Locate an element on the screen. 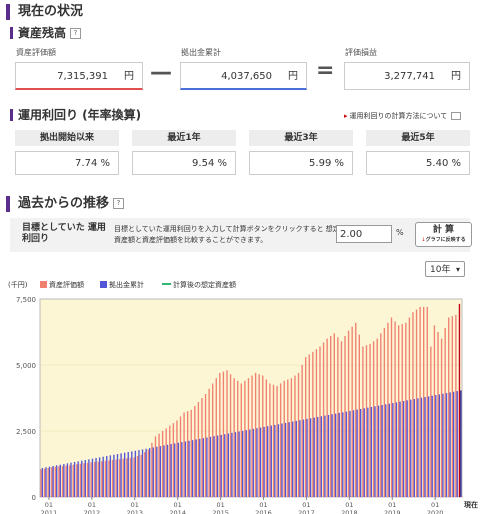 This screenshot has width=480, height=514. y-tick-label: 2,500 is located at coordinates (26, 432).